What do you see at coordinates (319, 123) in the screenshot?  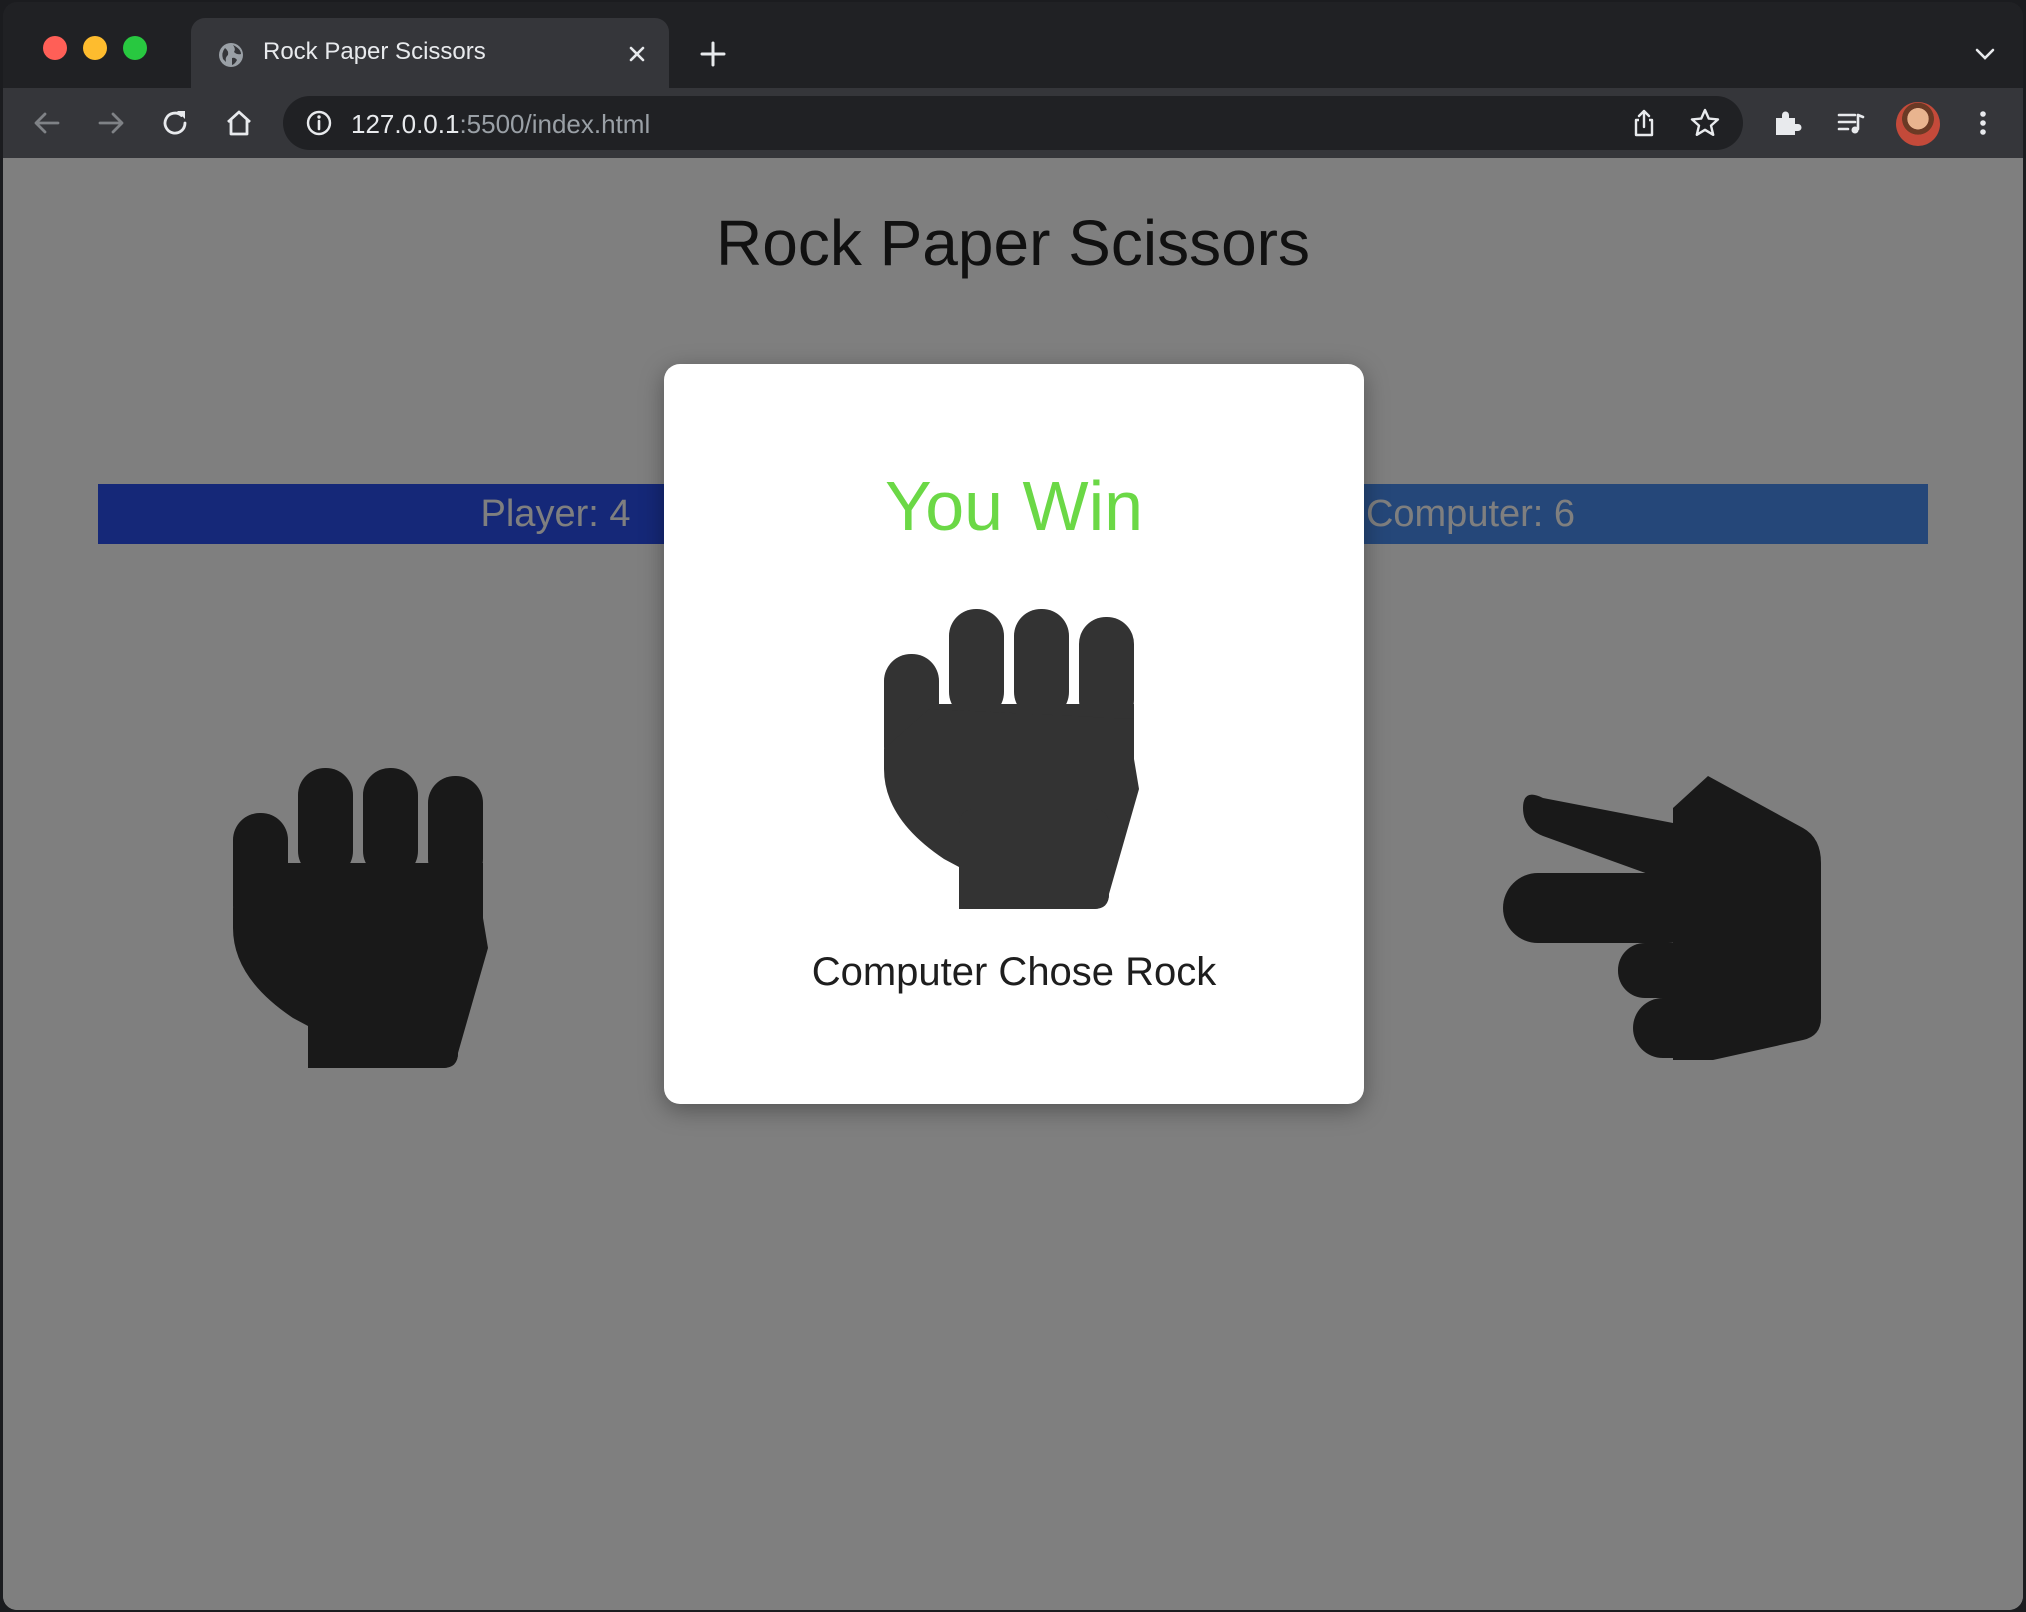 I see `info-icon` at bounding box center [319, 123].